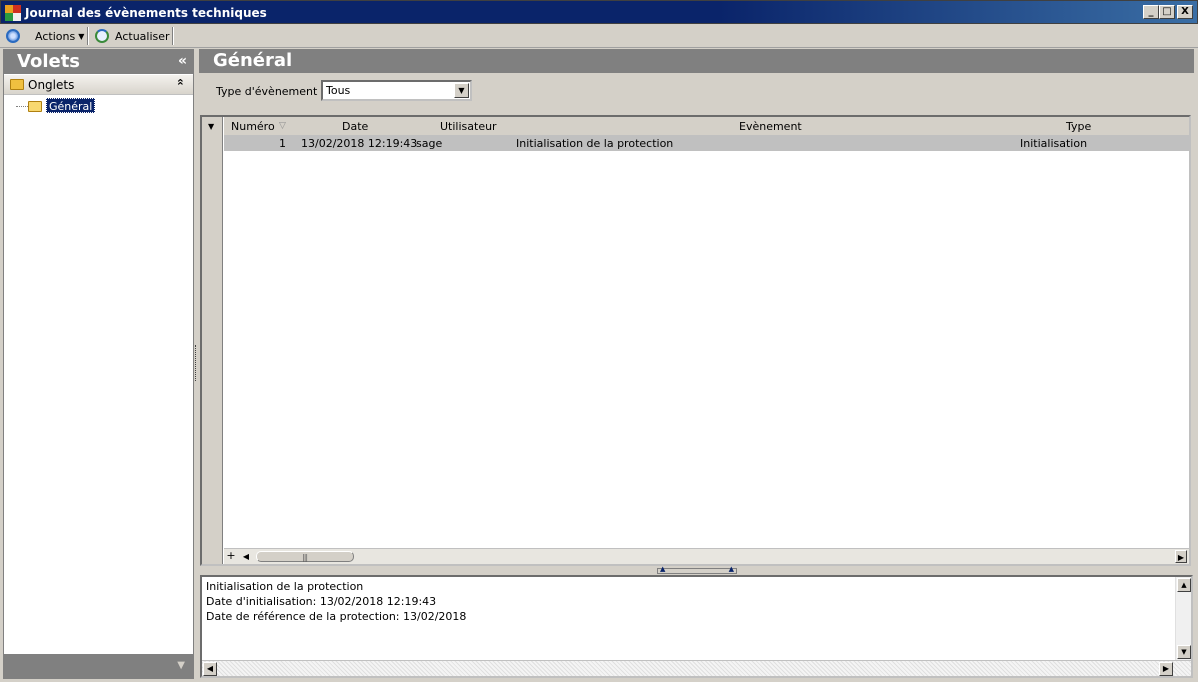  Describe the element at coordinates (1054, 143) in the screenshot. I see `cell-type: Initialisation` at that location.